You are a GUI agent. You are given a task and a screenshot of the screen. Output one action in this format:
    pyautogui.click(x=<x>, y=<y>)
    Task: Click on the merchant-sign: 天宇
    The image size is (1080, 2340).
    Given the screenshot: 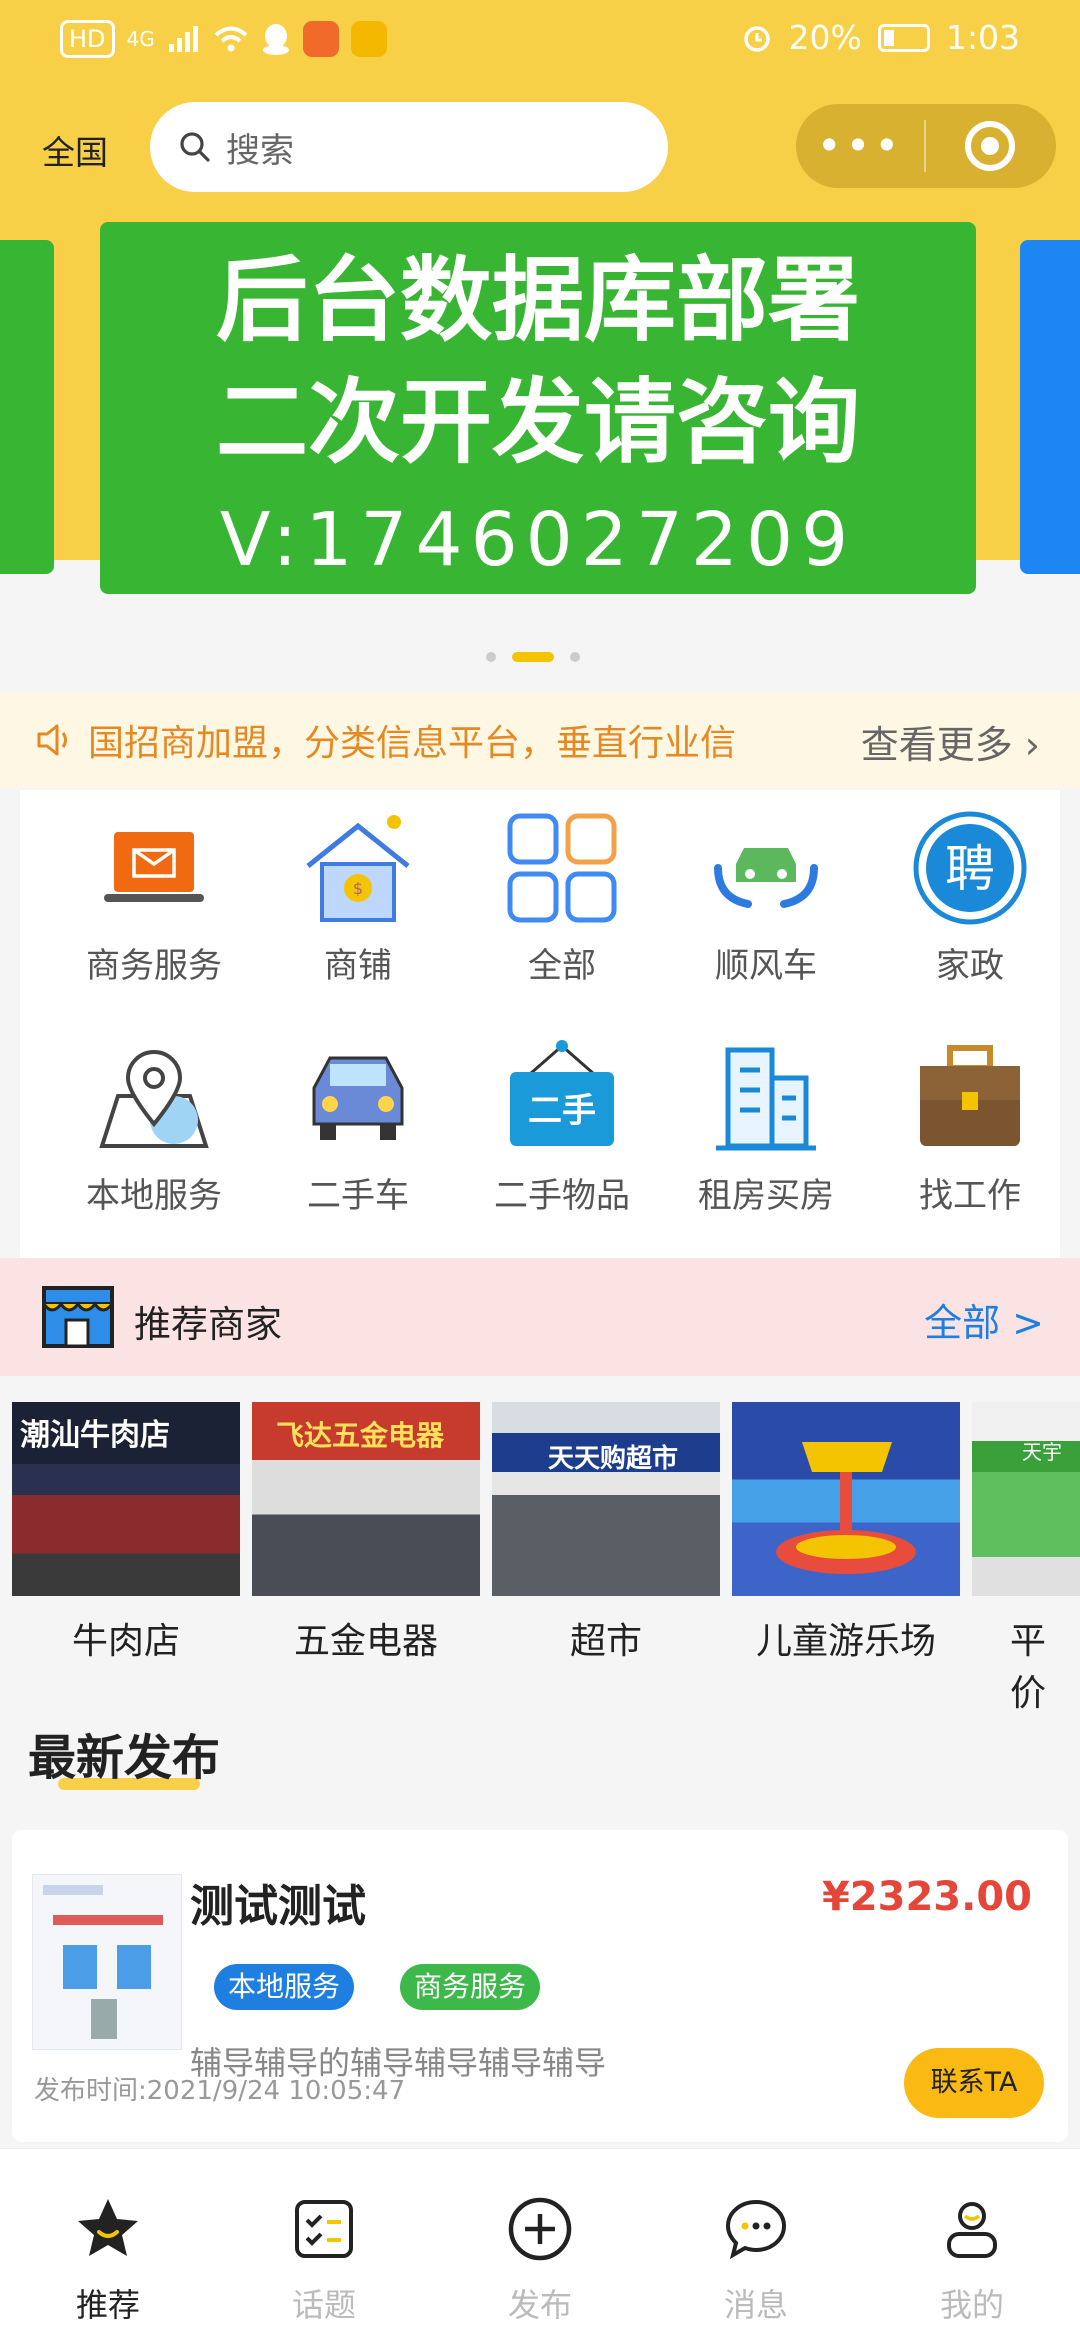 What is the action you would take?
    pyautogui.click(x=1042, y=1452)
    